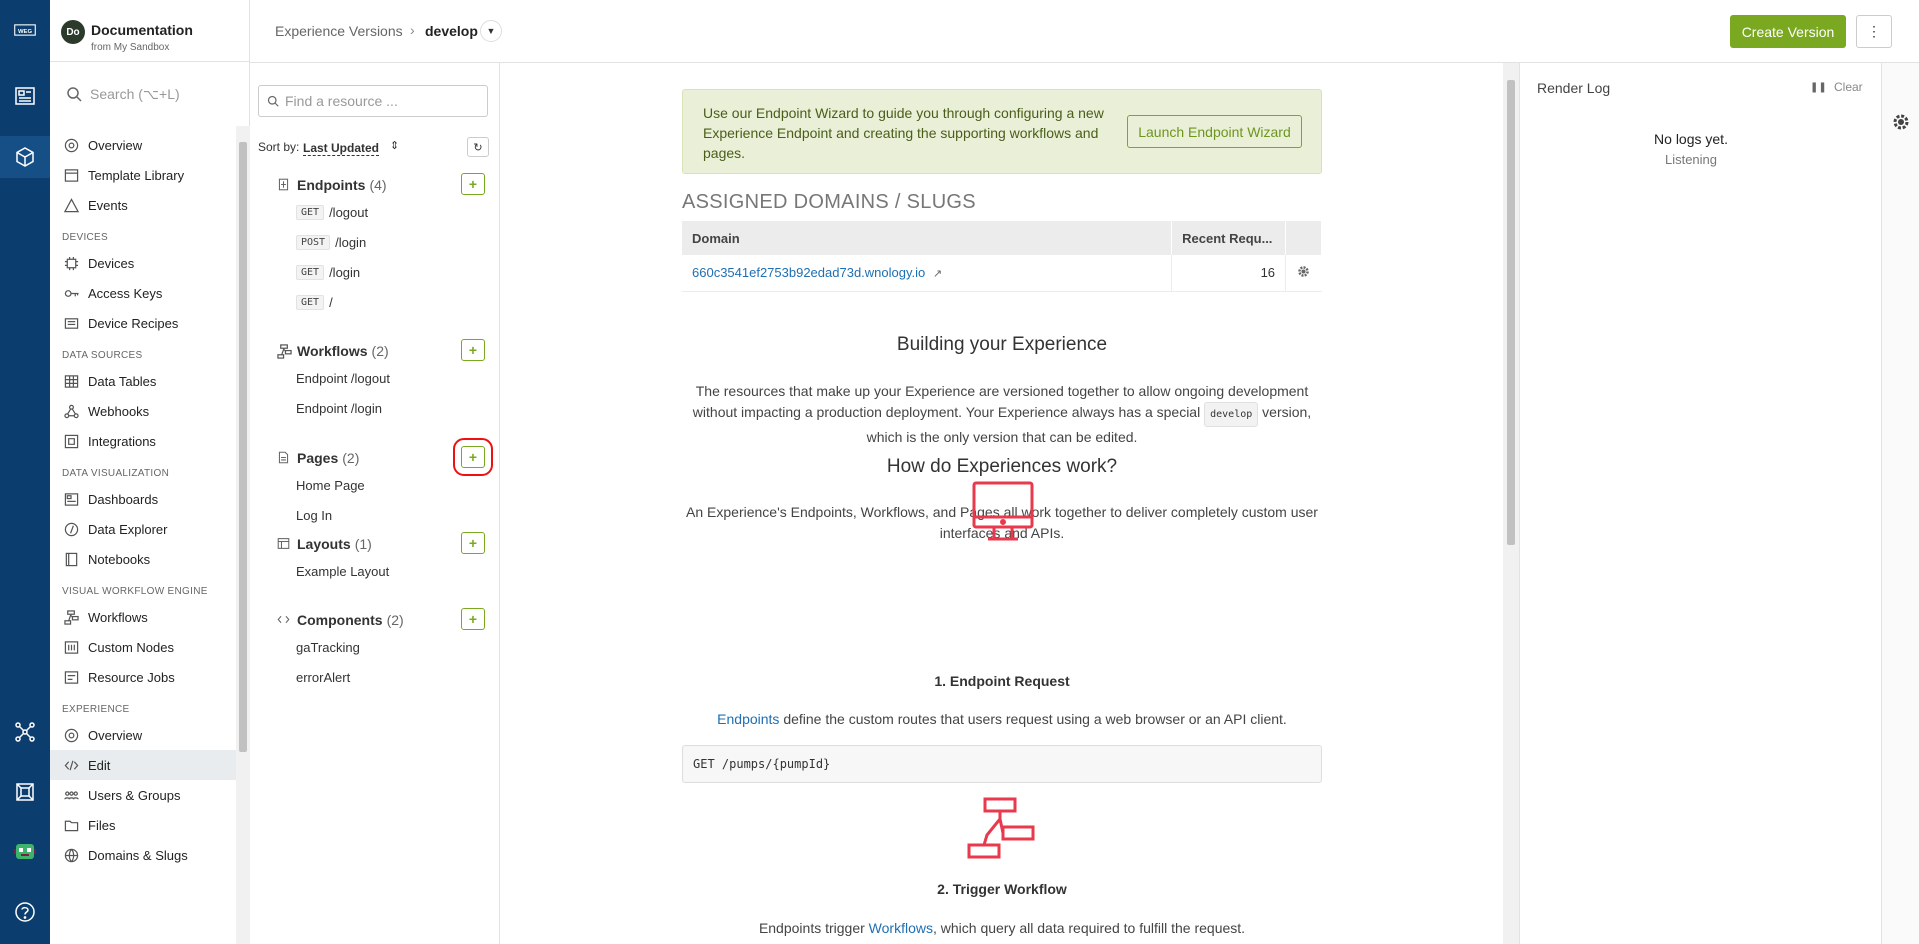  What do you see at coordinates (341, 148) in the screenshot?
I see `sort-select: Last Updated` at bounding box center [341, 148].